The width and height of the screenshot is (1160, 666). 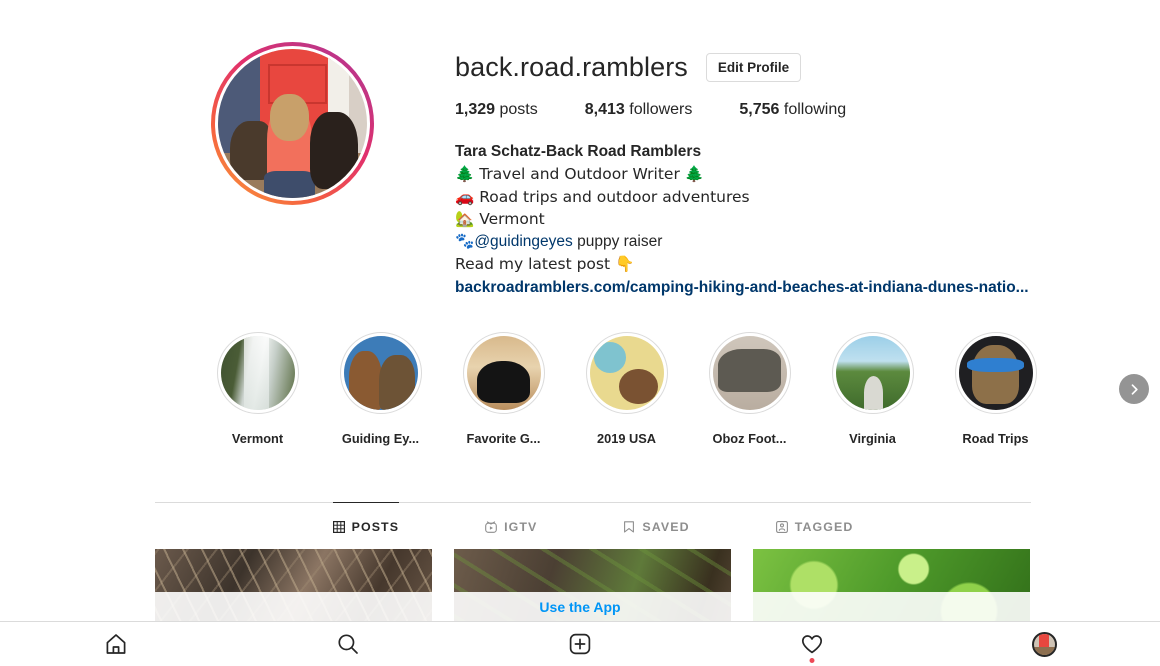 What do you see at coordinates (815, 109) in the screenshot?
I see `stat-following-label: following` at bounding box center [815, 109].